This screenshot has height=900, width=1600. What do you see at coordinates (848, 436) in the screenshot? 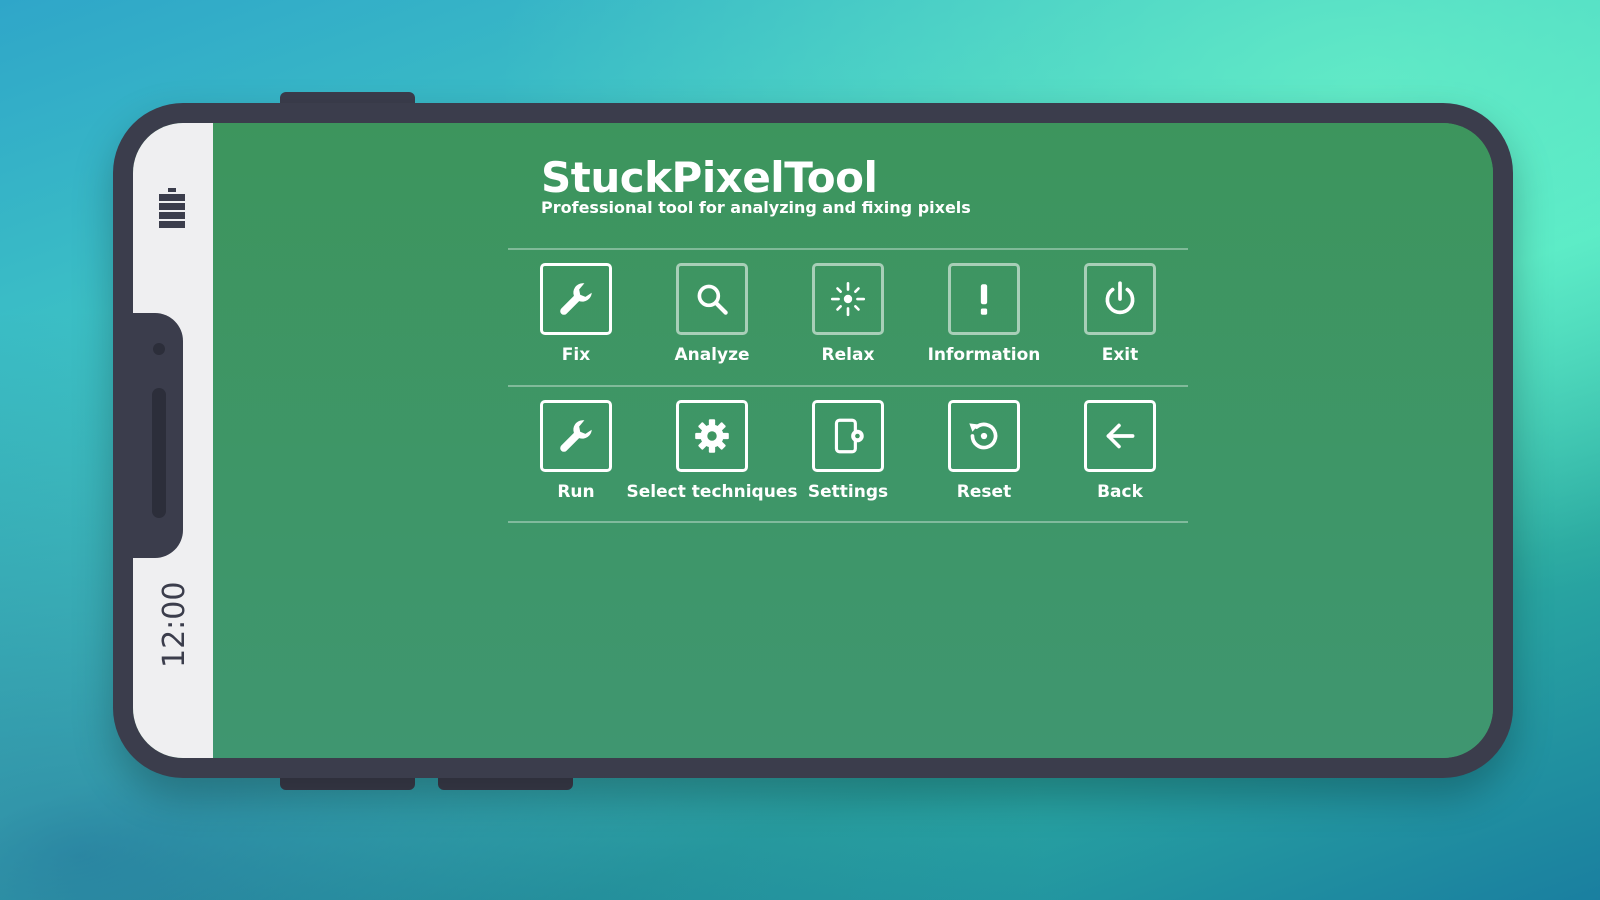
I see `device-settings-icon` at bounding box center [848, 436].